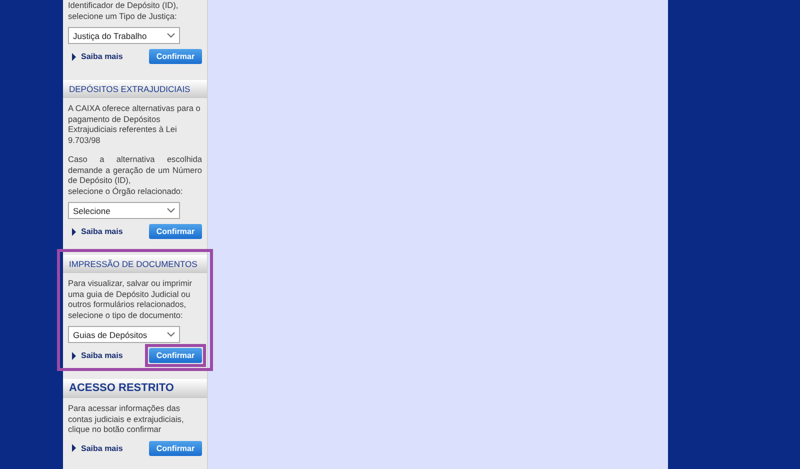  What do you see at coordinates (124, 210) in the screenshot?
I see `dropdown: Selecione` at bounding box center [124, 210].